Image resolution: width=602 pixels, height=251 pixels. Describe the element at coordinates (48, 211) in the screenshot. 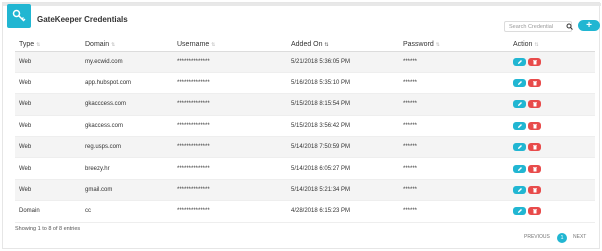

I see `cell-type: Domain` at that location.